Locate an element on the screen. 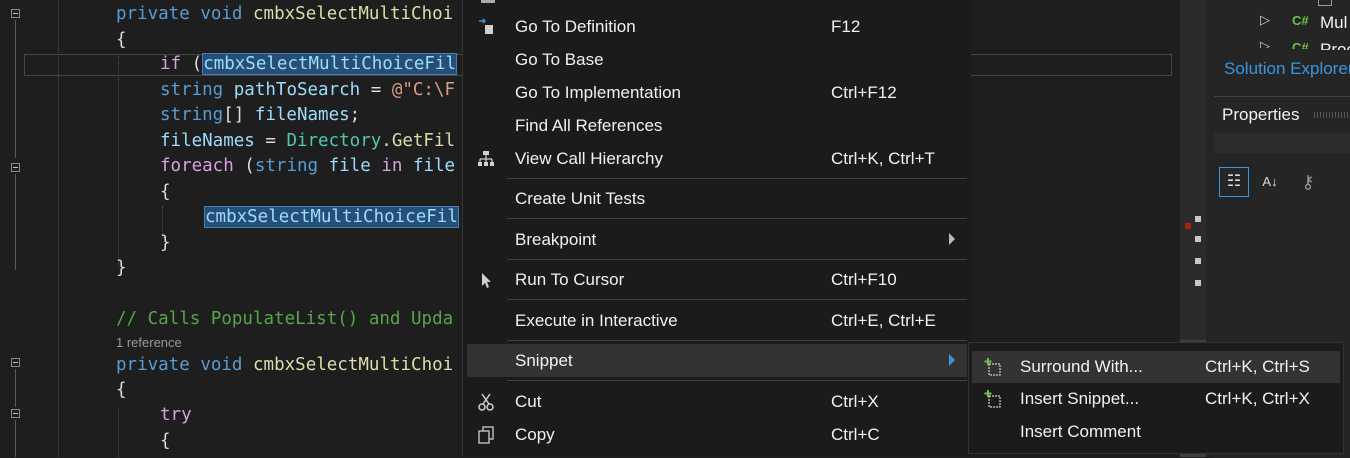  submenu-item-insert-comment: Insert Comment is located at coordinates (1156, 432).